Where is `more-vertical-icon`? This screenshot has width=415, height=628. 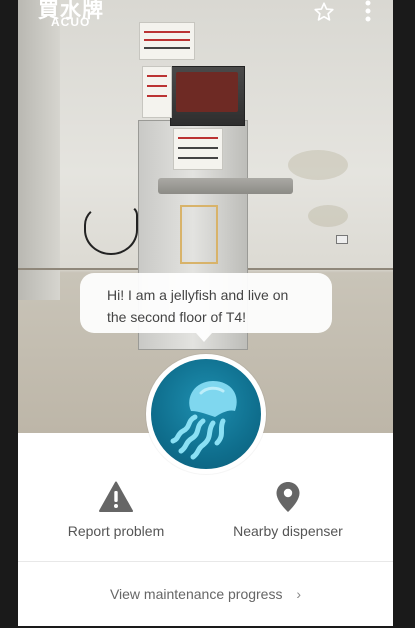 more-vertical-icon is located at coordinates (368, 12).